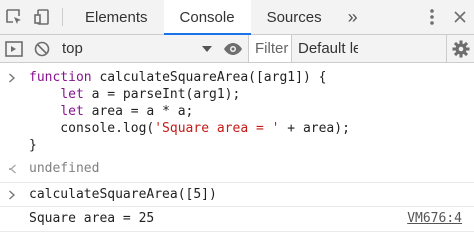  What do you see at coordinates (12, 169) in the screenshot?
I see `result-arrow-icon` at bounding box center [12, 169].